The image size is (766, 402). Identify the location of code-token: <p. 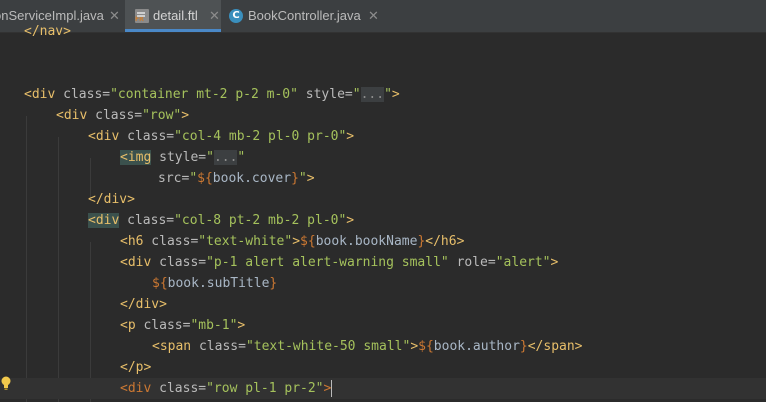
(128, 325).